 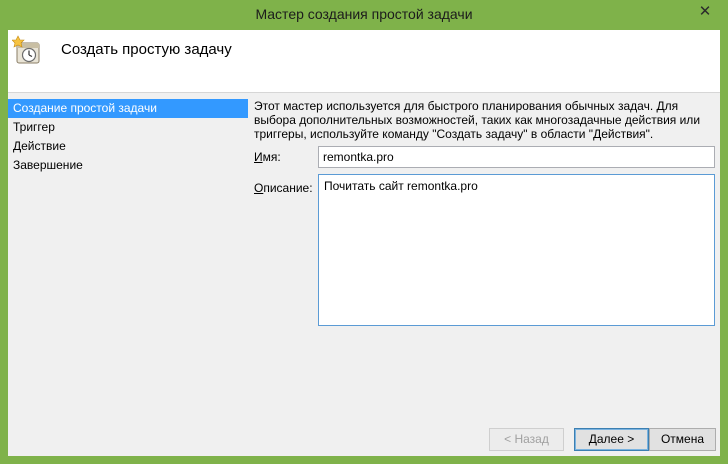 What do you see at coordinates (259, 188) in the screenshot?
I see `description-label-accesskey: О` at bounding box center [259, 188].